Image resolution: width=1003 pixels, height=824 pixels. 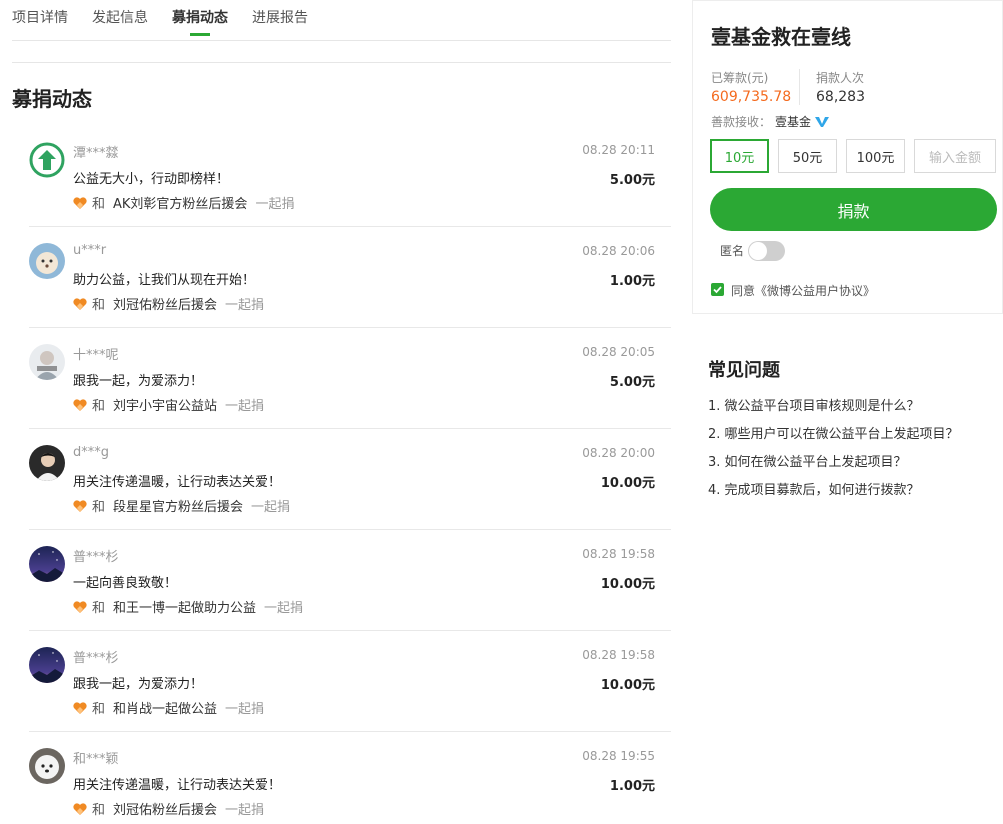 I want to click on anonymous-toggle, so click(x=766, y=251).